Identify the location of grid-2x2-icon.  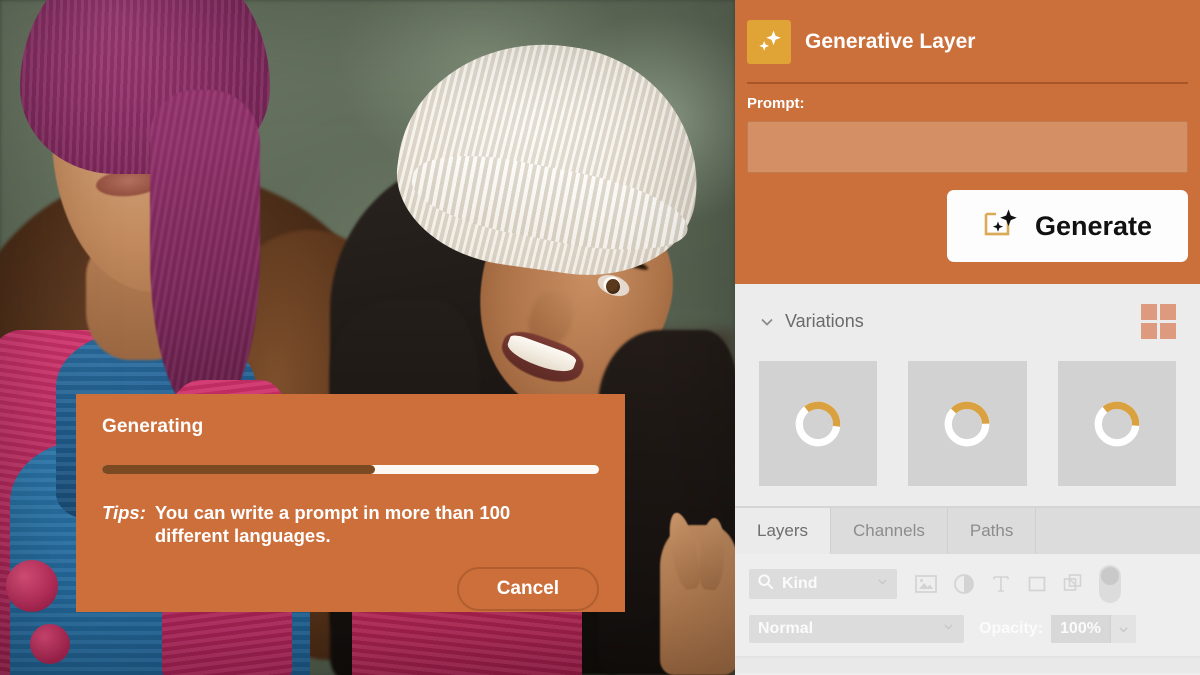
(1158, 321).